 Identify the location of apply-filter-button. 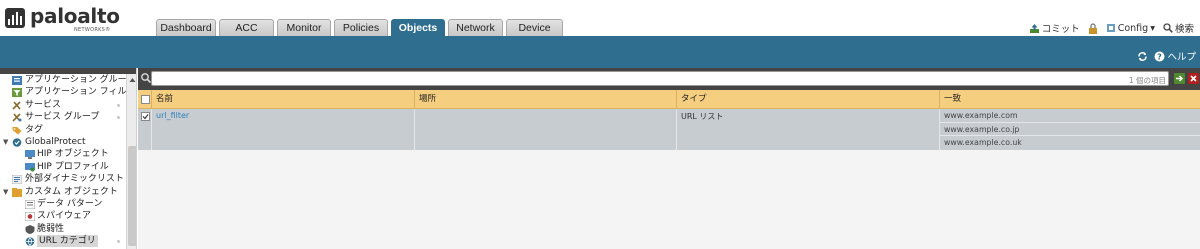
(1179, 78).